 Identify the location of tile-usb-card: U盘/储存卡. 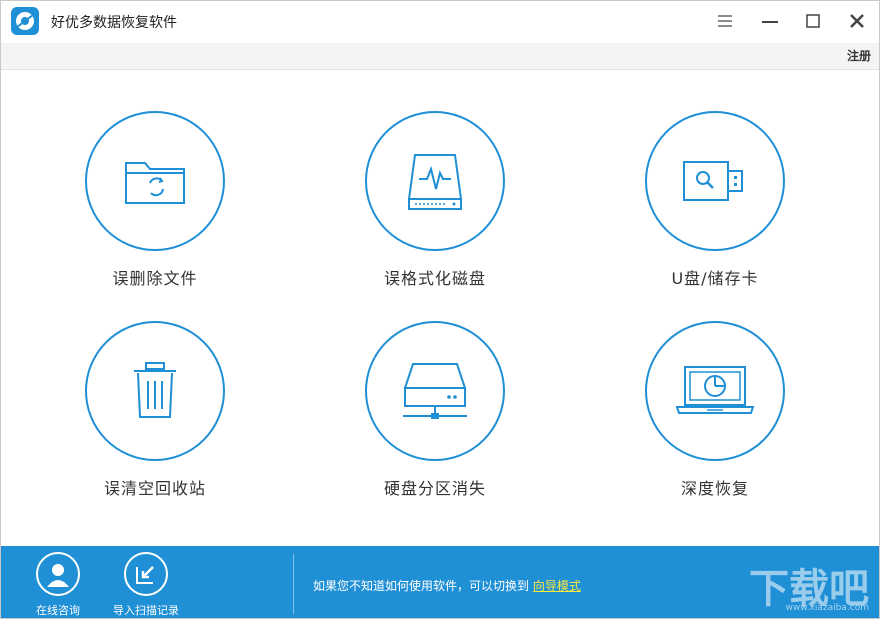
(715, 200).